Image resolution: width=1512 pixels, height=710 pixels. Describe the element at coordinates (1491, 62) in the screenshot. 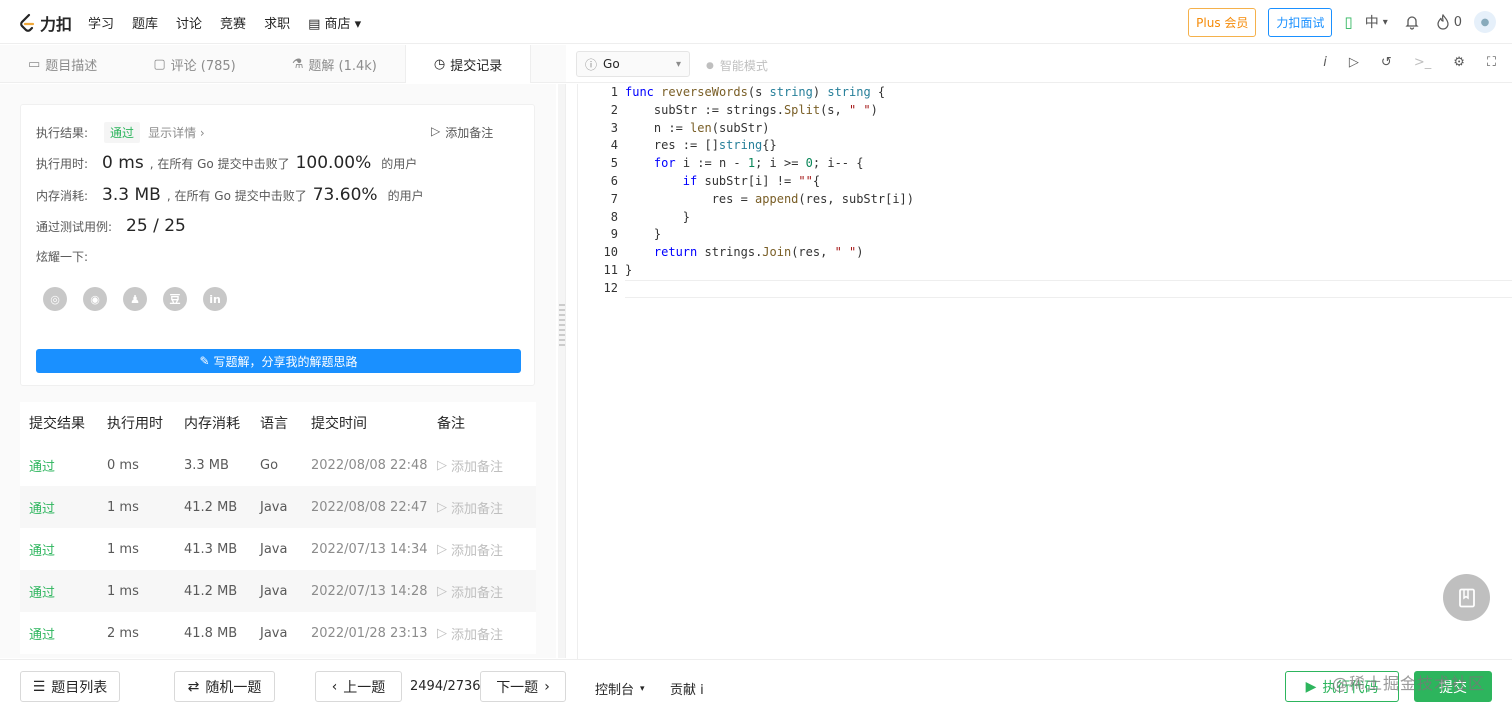

I see `fullscreen-icon: ⛶` at that location.